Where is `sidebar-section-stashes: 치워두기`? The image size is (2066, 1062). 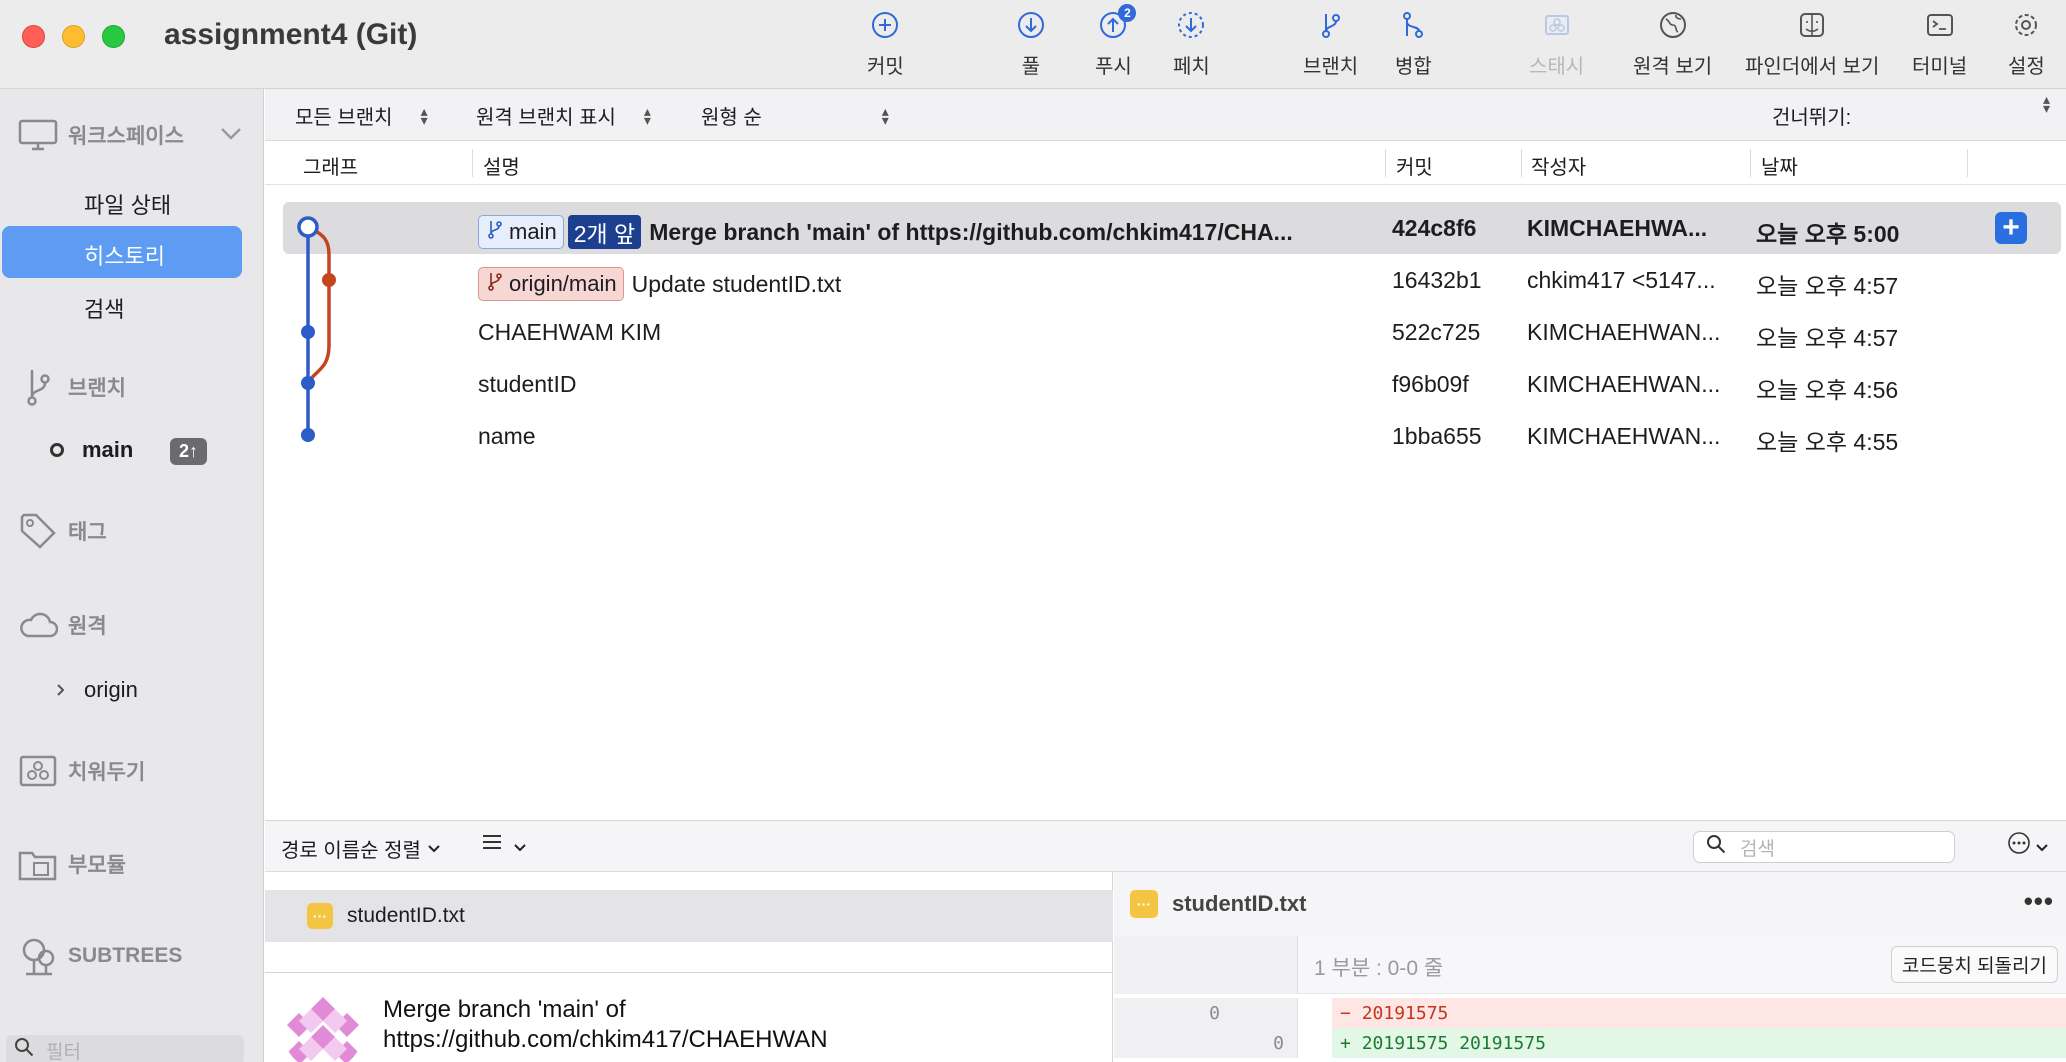 sidebar-section-stashes: 치워두기 is located at coordinates (81, 771).